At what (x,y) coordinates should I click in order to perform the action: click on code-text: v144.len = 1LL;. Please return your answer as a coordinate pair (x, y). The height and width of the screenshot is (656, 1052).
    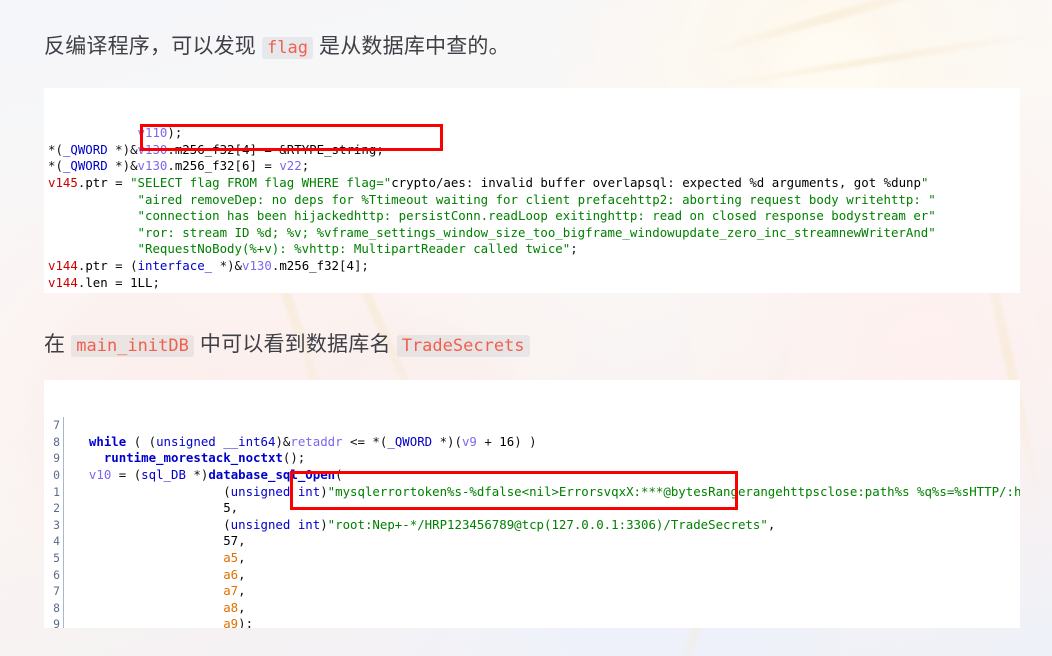
    Looking at the image, I should click on (104, 282).